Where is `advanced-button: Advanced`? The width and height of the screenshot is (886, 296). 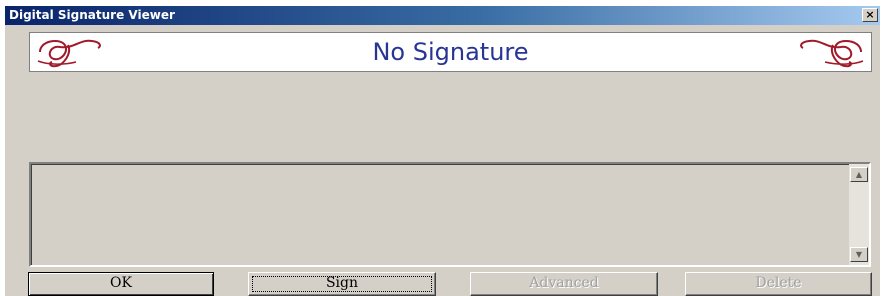
advanced-button: Advanced is located at coordinates (564, 284).